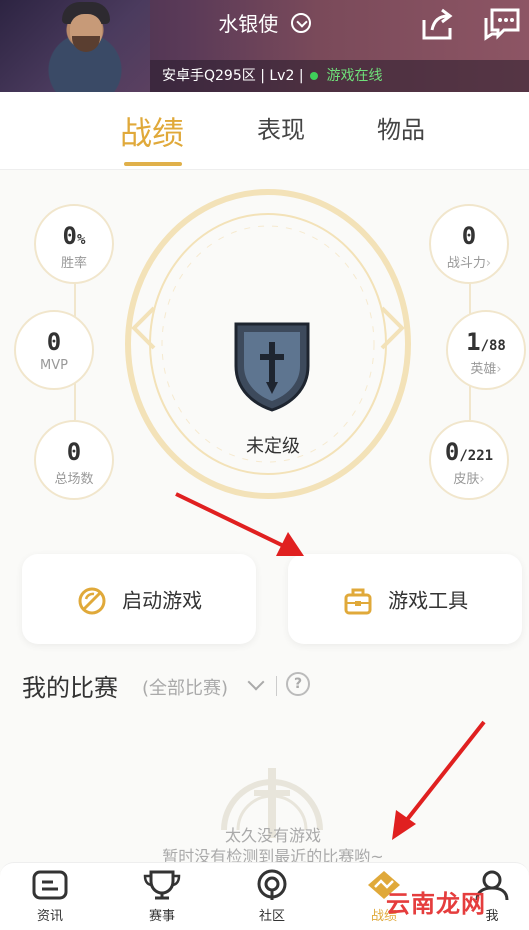  Describe the element at coordinates (273, 446) in the screenshot. I see `rank-label: 未定级` at that location.